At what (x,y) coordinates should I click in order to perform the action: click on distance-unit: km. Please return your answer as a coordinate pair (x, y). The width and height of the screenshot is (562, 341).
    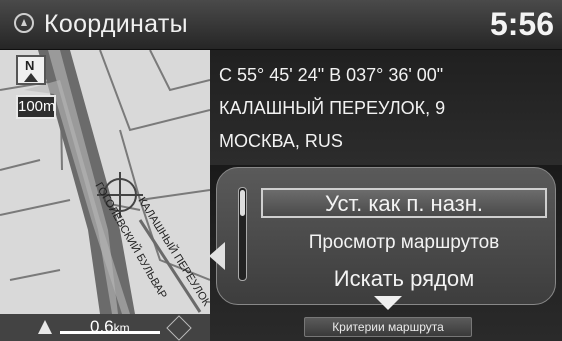
    Looking at the image, I should click on (121, 328).